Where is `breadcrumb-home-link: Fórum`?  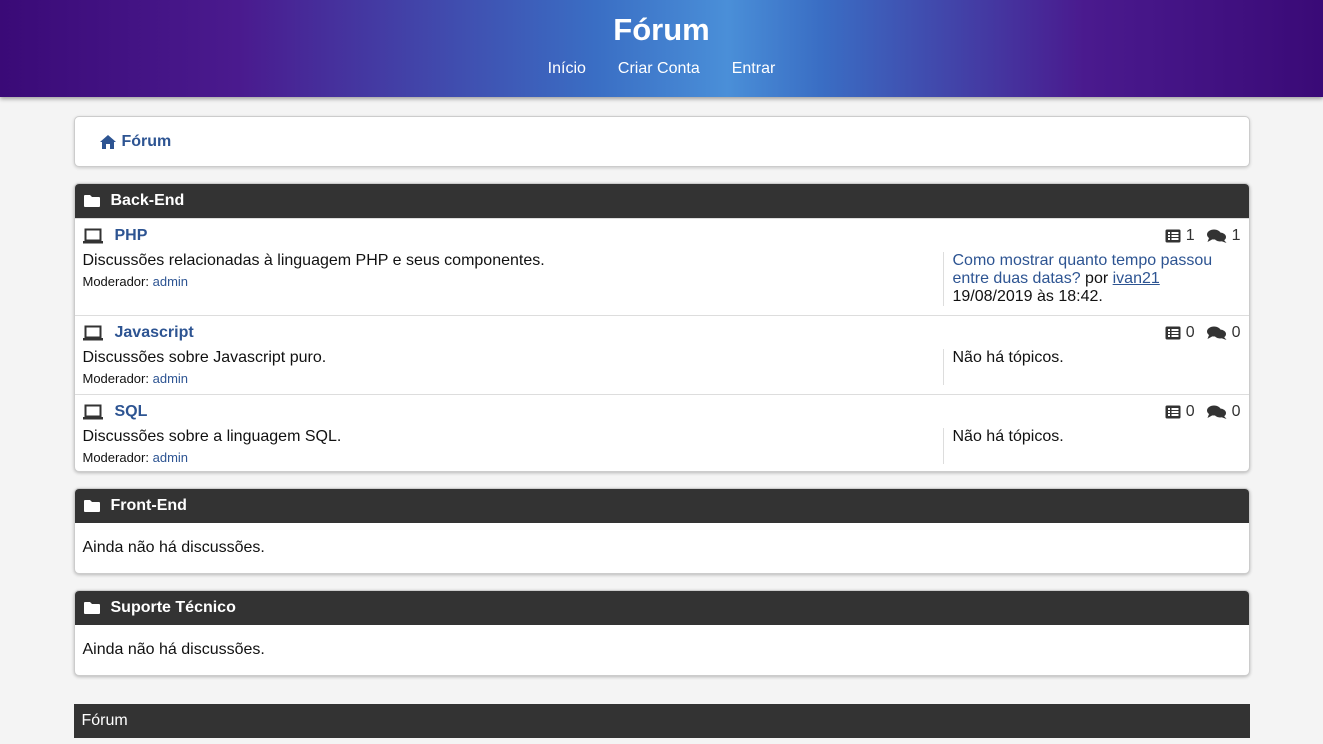
breadcrumb-home-link: Fórum is located at coordinates (135, 141).